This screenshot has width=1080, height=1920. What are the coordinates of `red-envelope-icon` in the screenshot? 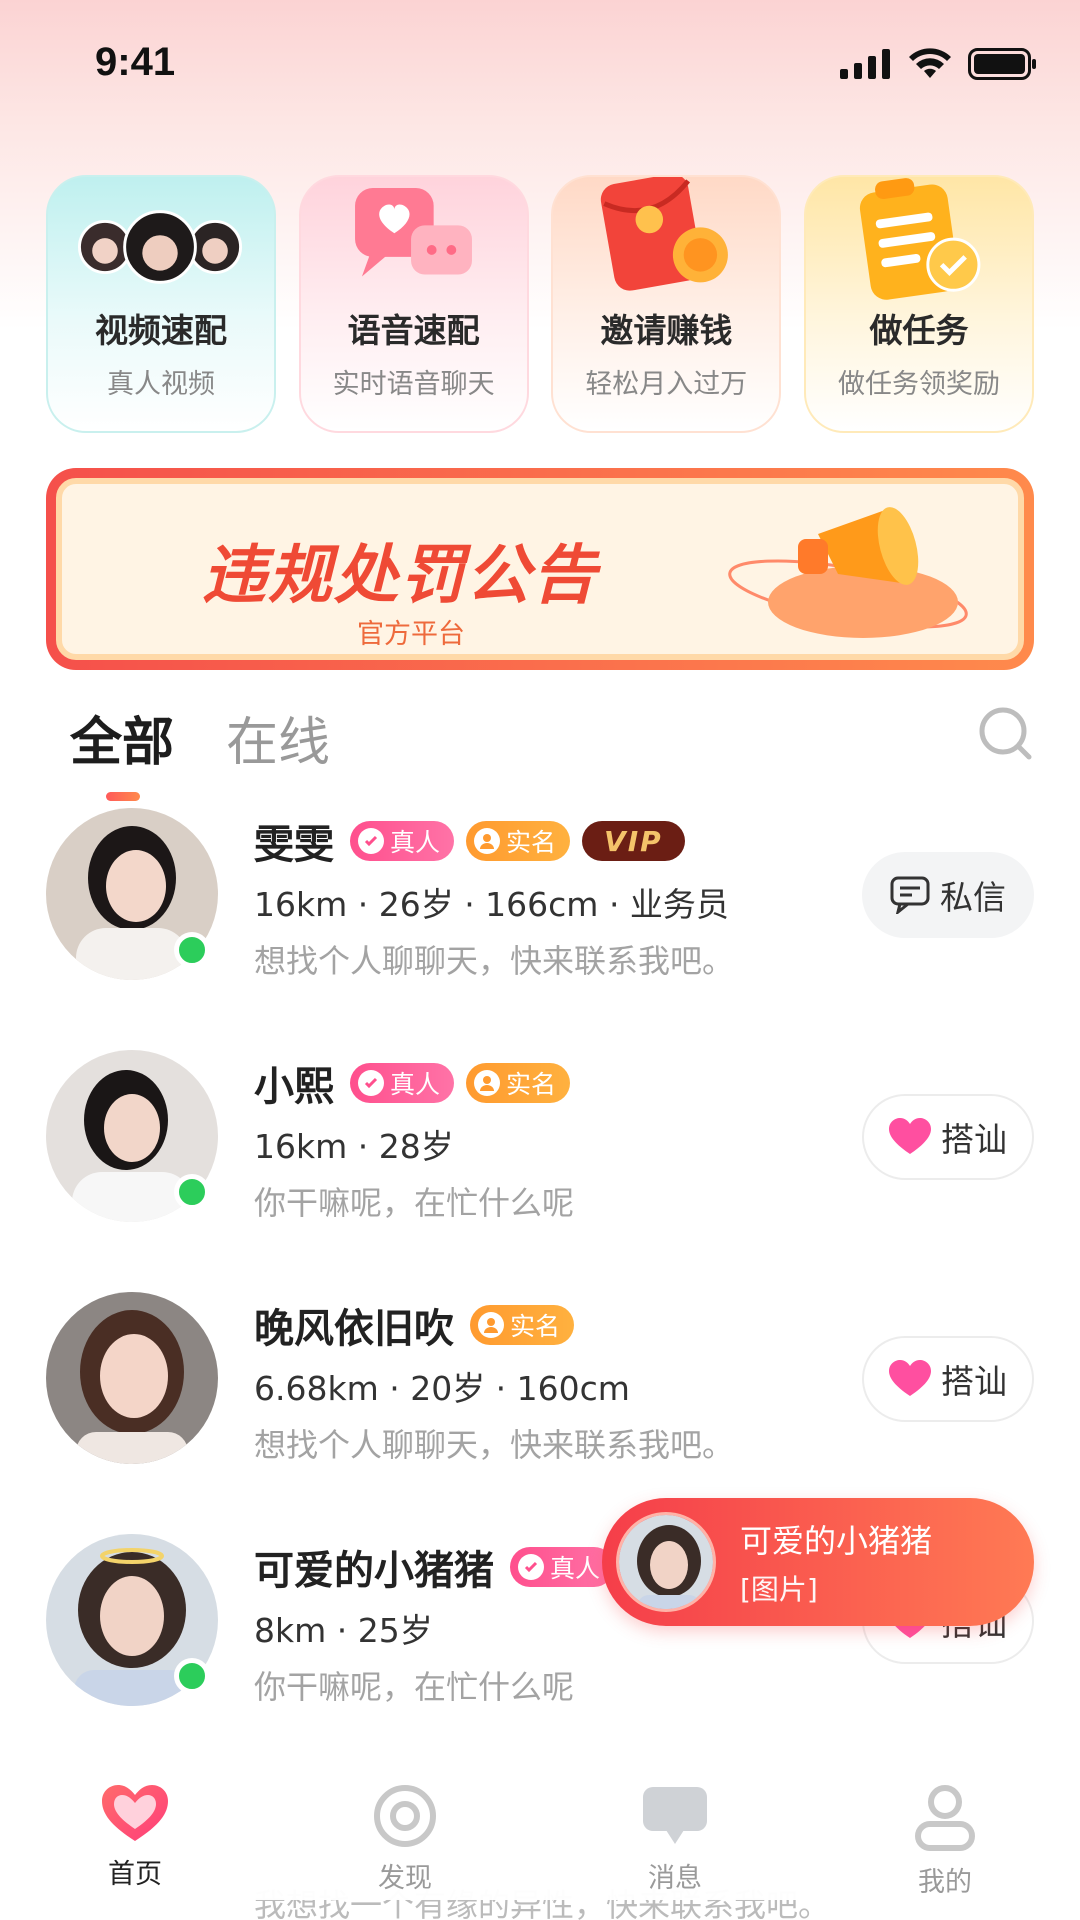 It's located at (665, 234).